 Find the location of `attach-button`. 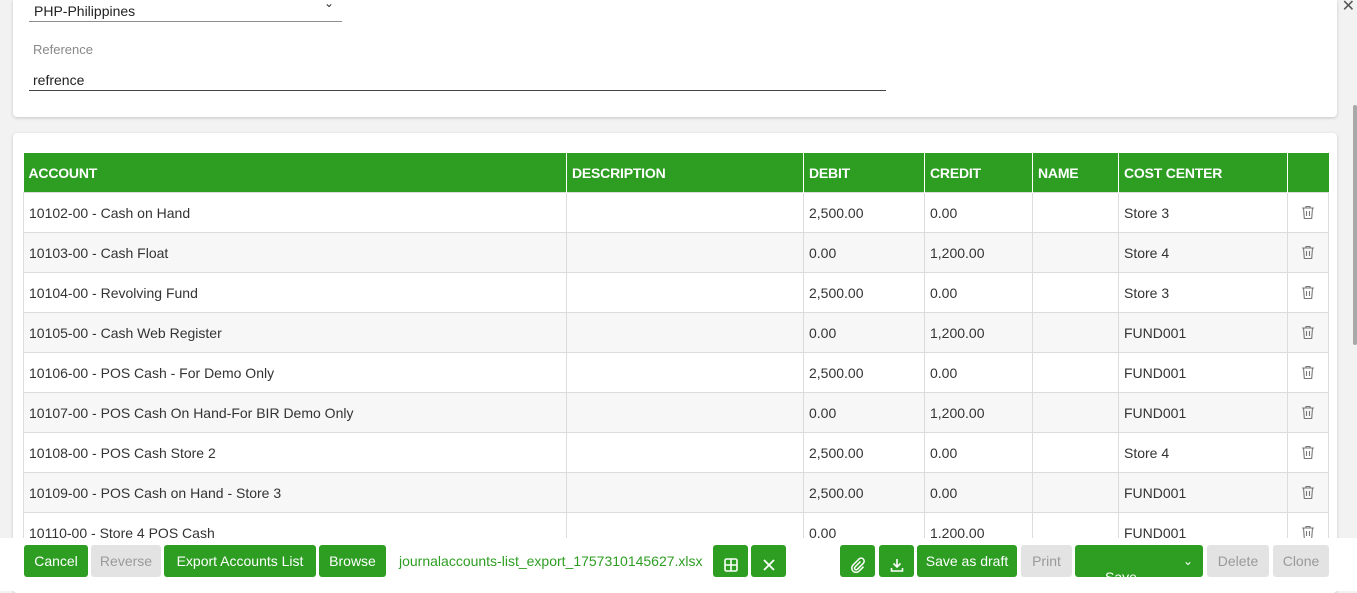

attach-button is located at coordinates (857, 561).